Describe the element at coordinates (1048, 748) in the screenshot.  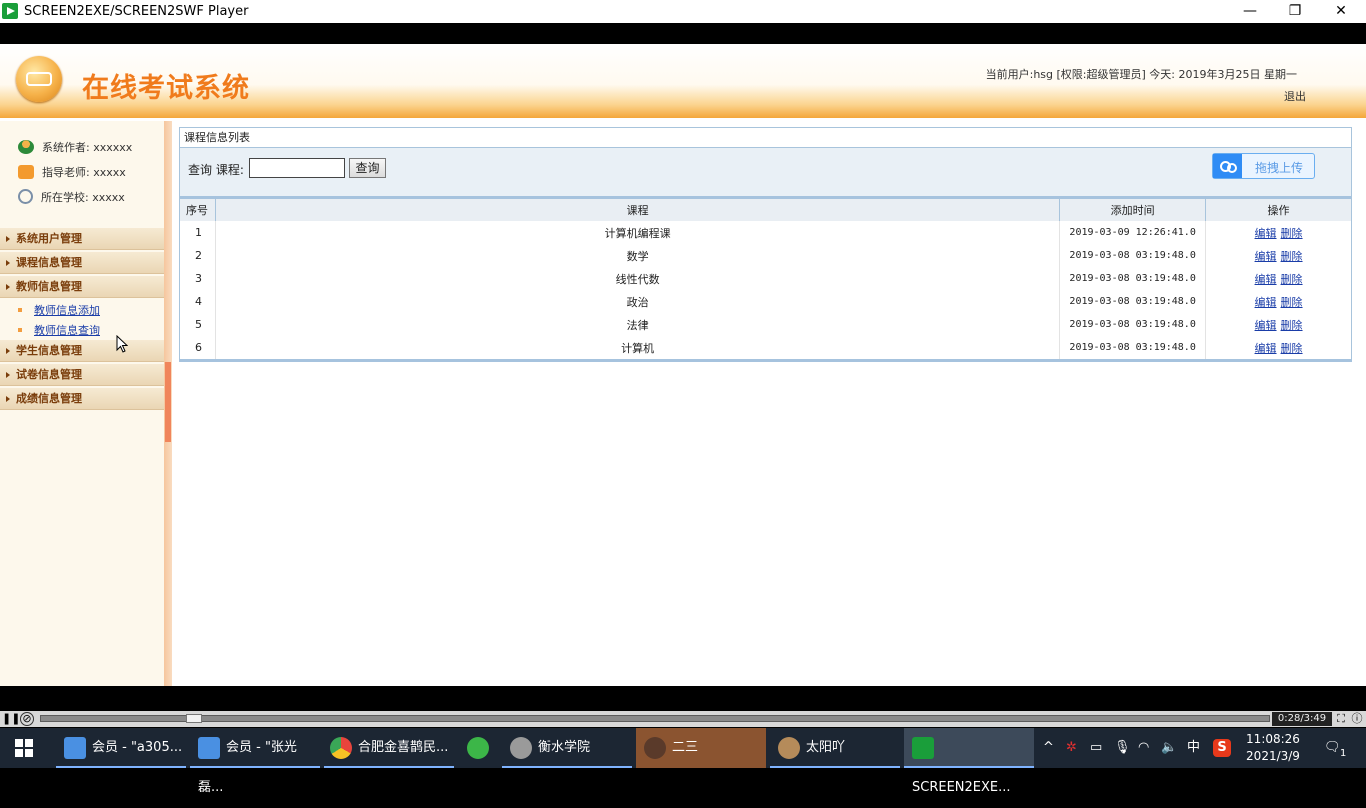
I see `tray-expand-icon: ^` at that location.